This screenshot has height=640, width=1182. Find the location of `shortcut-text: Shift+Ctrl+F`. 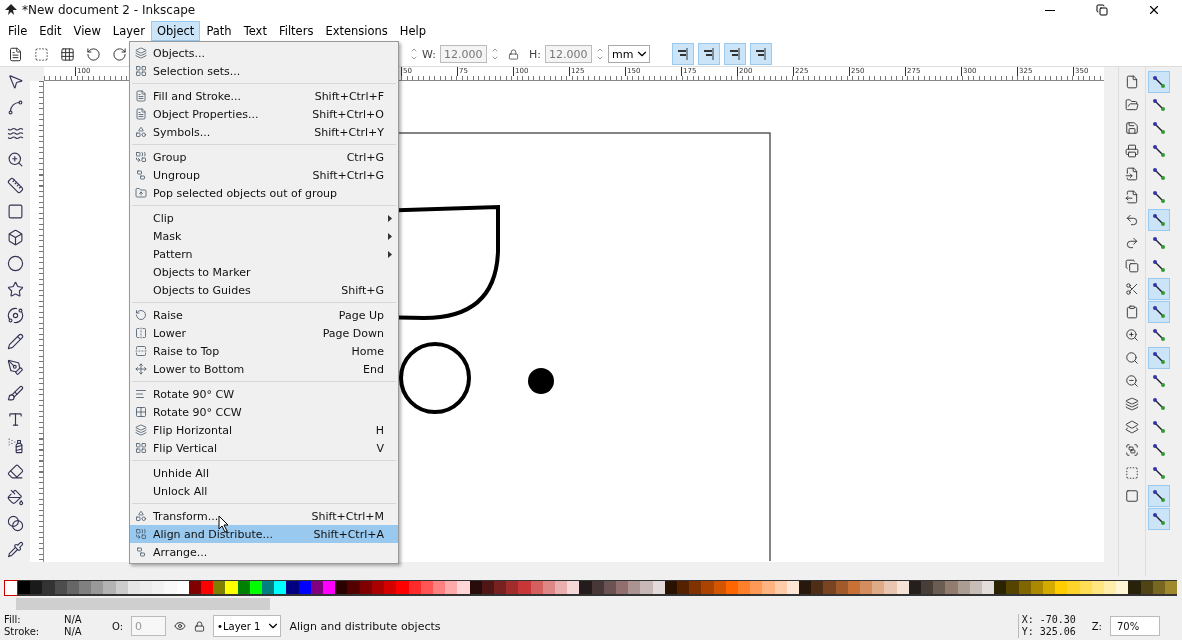

shortcut-text: Shift+Ctrl+F is located at coordinates (349, 96).